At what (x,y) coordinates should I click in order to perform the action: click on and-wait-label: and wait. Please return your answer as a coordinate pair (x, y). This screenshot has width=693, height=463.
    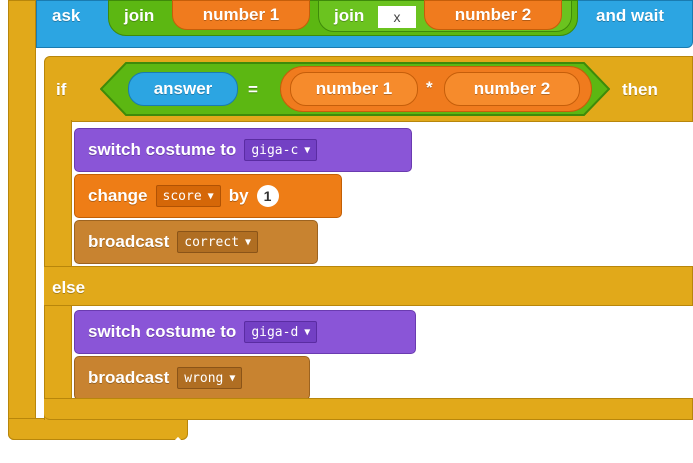
    Looking at the image, I should click on (630, 15).